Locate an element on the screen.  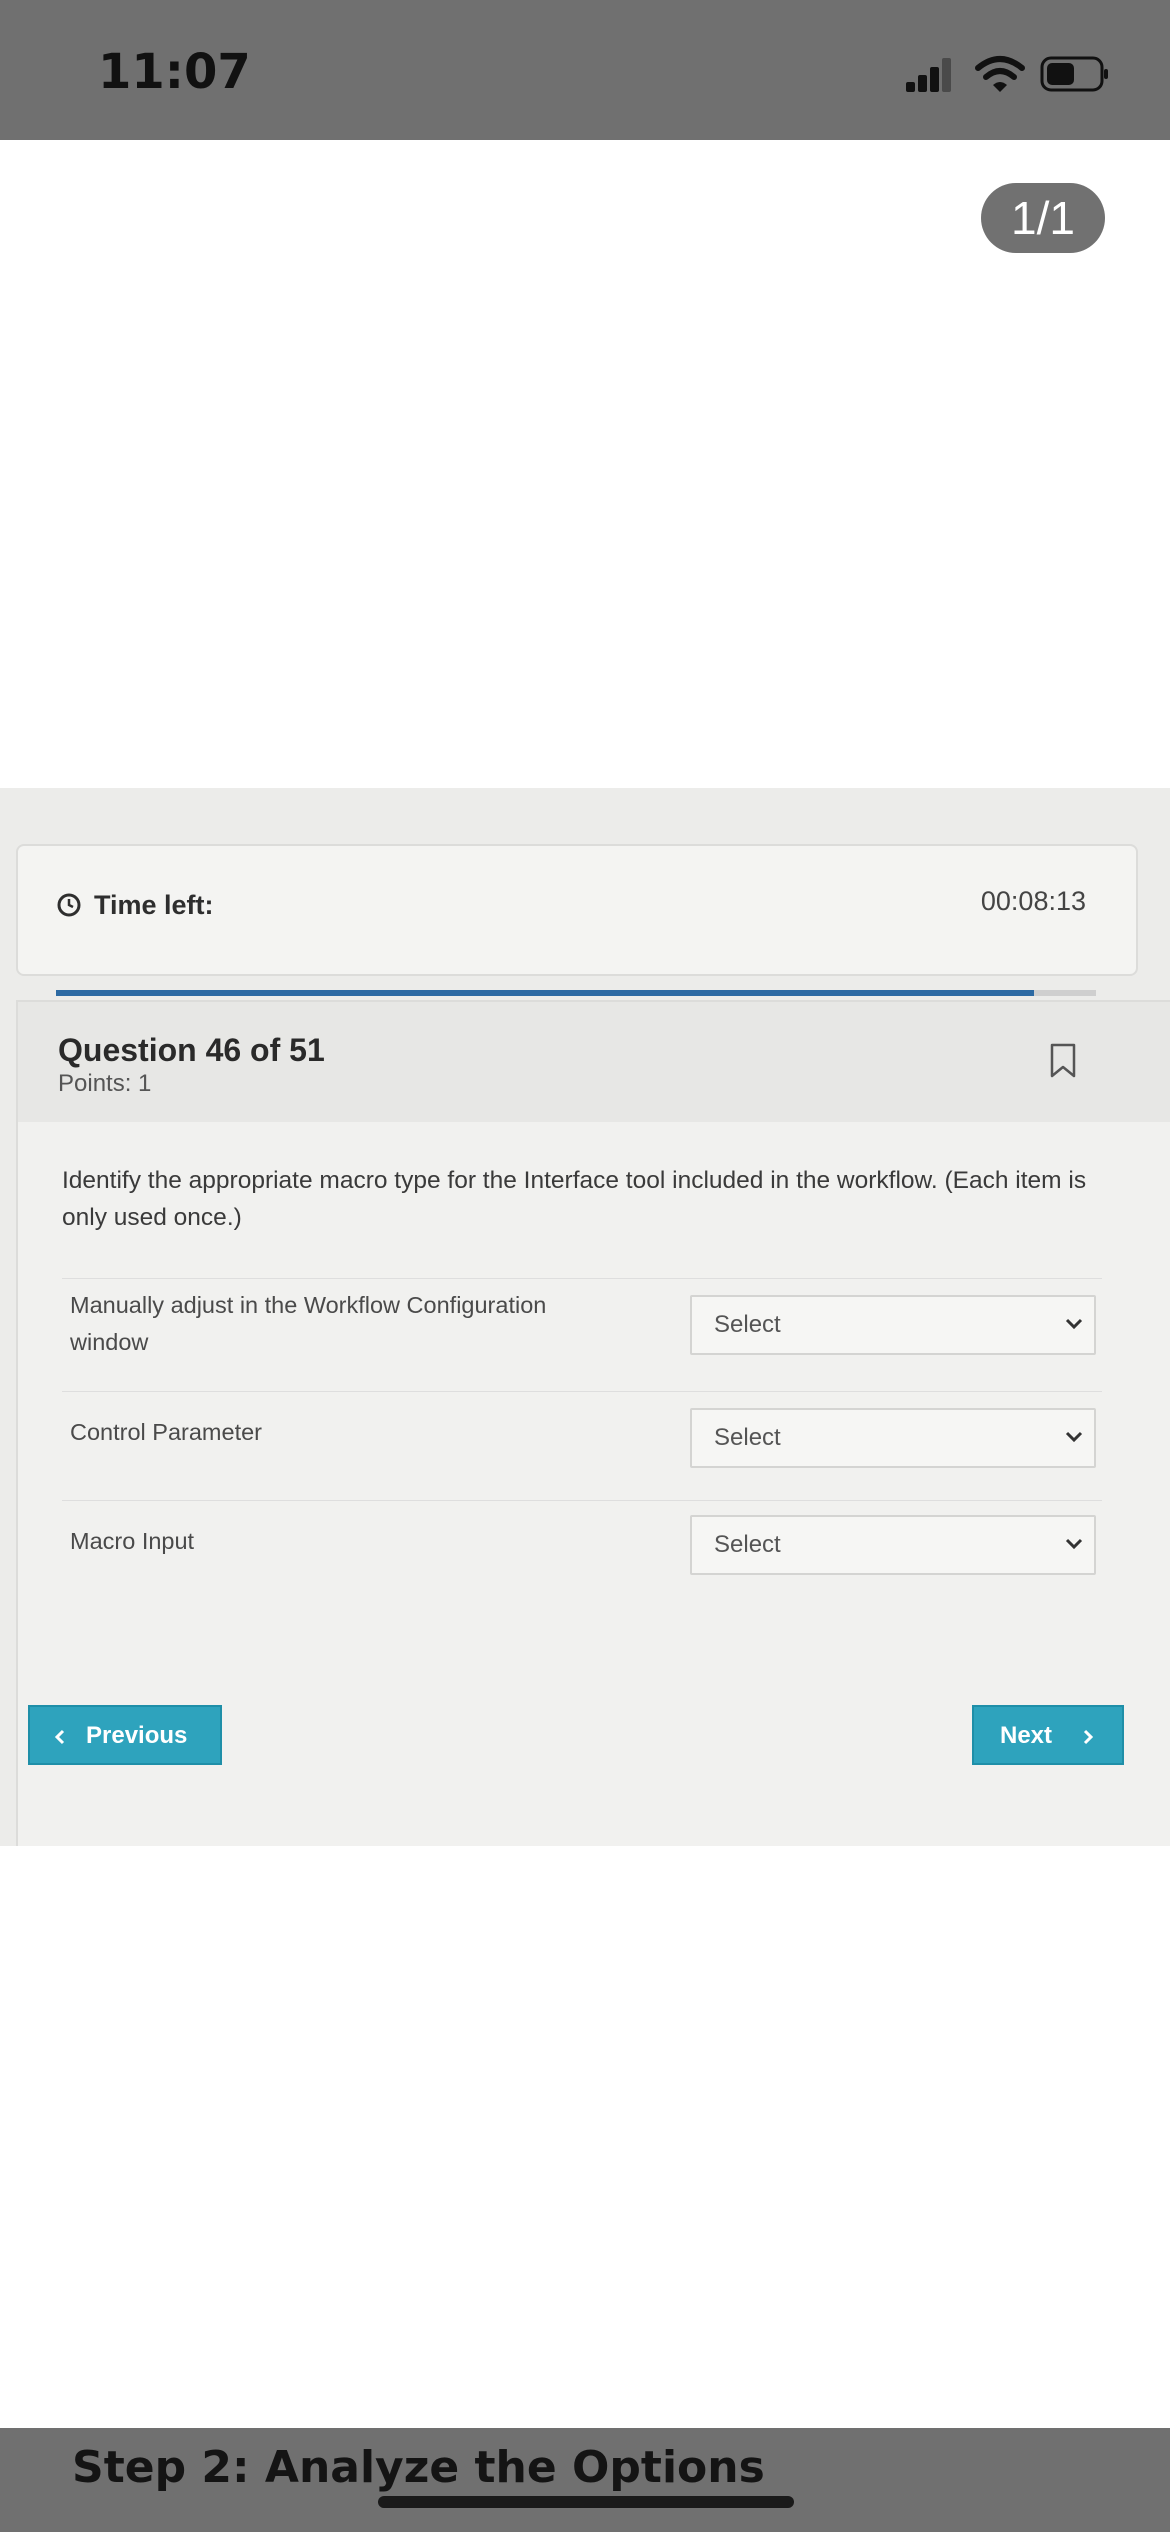
answer-row: Control Parameter Select is located at coordinates (582, 1445).